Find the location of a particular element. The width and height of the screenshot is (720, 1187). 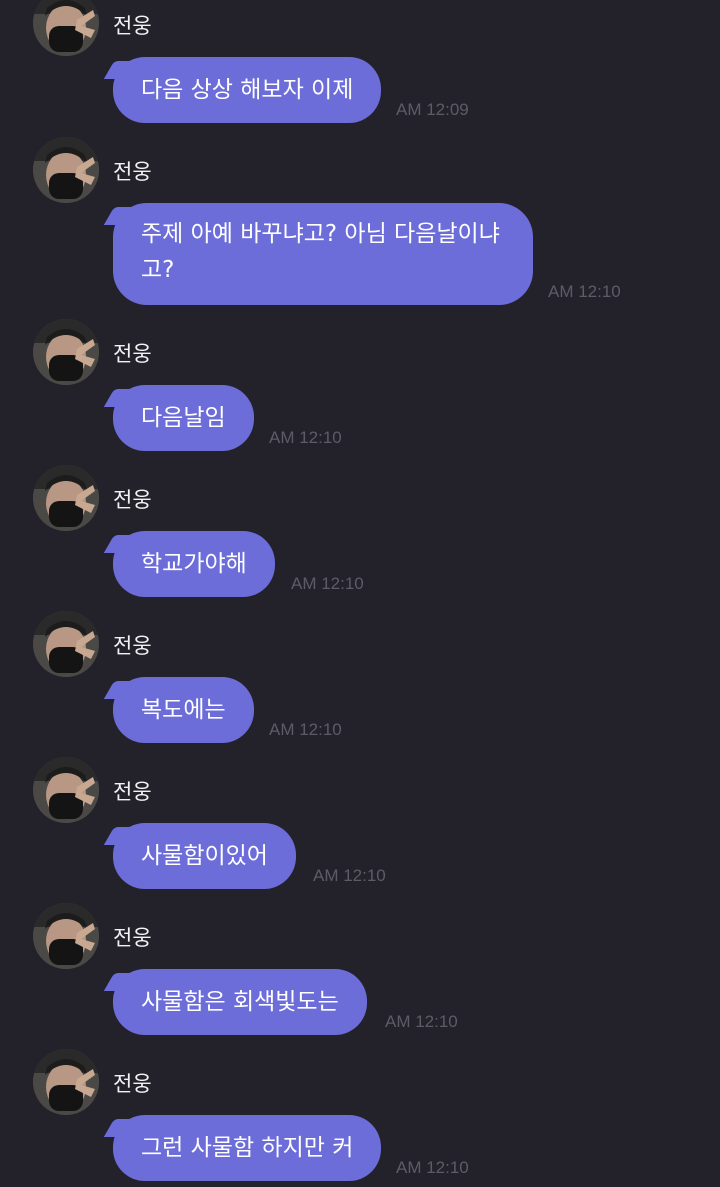

message-bubble: 그런 사물함 하지만 커 is located at coordinates (247, 1148).